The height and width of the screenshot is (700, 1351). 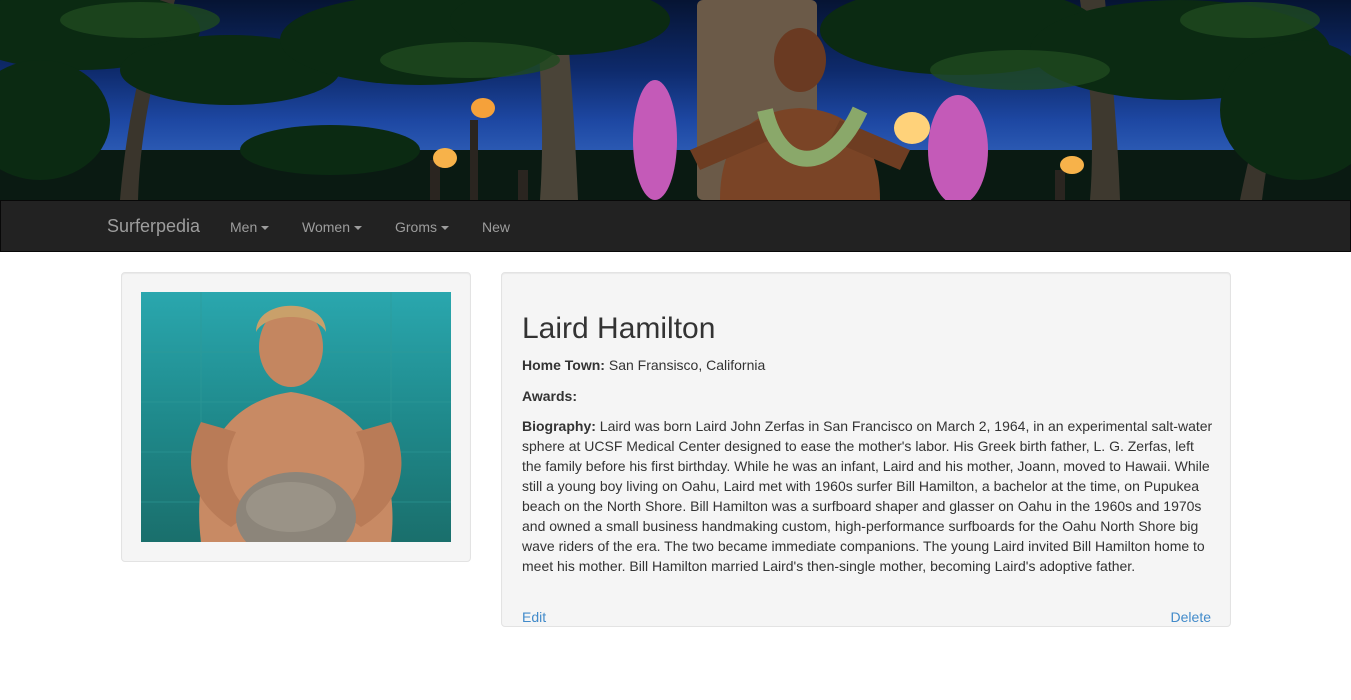 I want to click on nav-men-dropdown: Men, so click(x=250, y=227).